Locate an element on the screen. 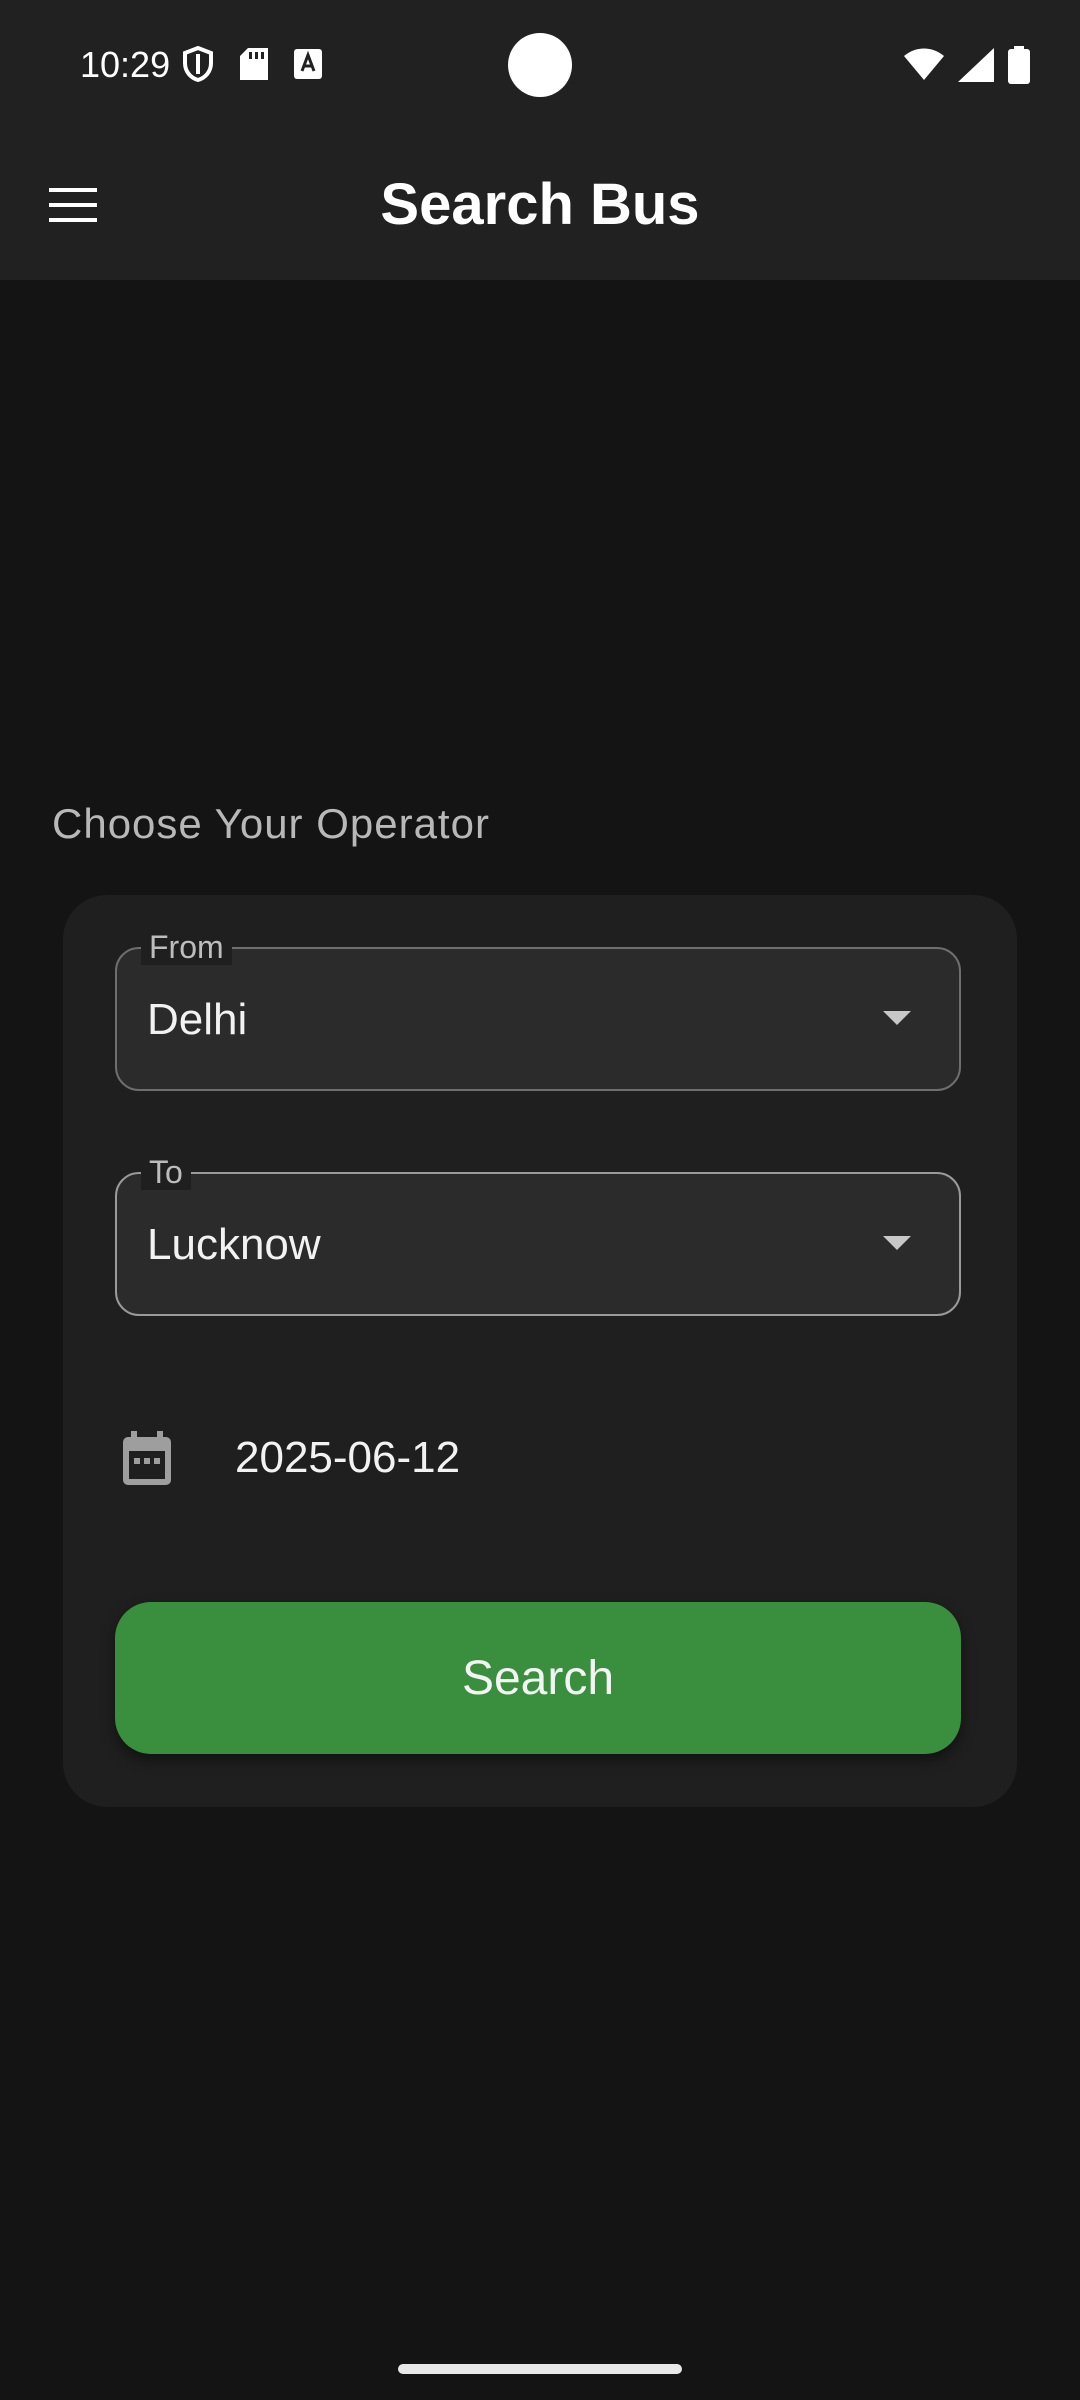 The height and width of the screenshot is (2400, 1080). calendar-icon is located at coordinates (147, 1461).